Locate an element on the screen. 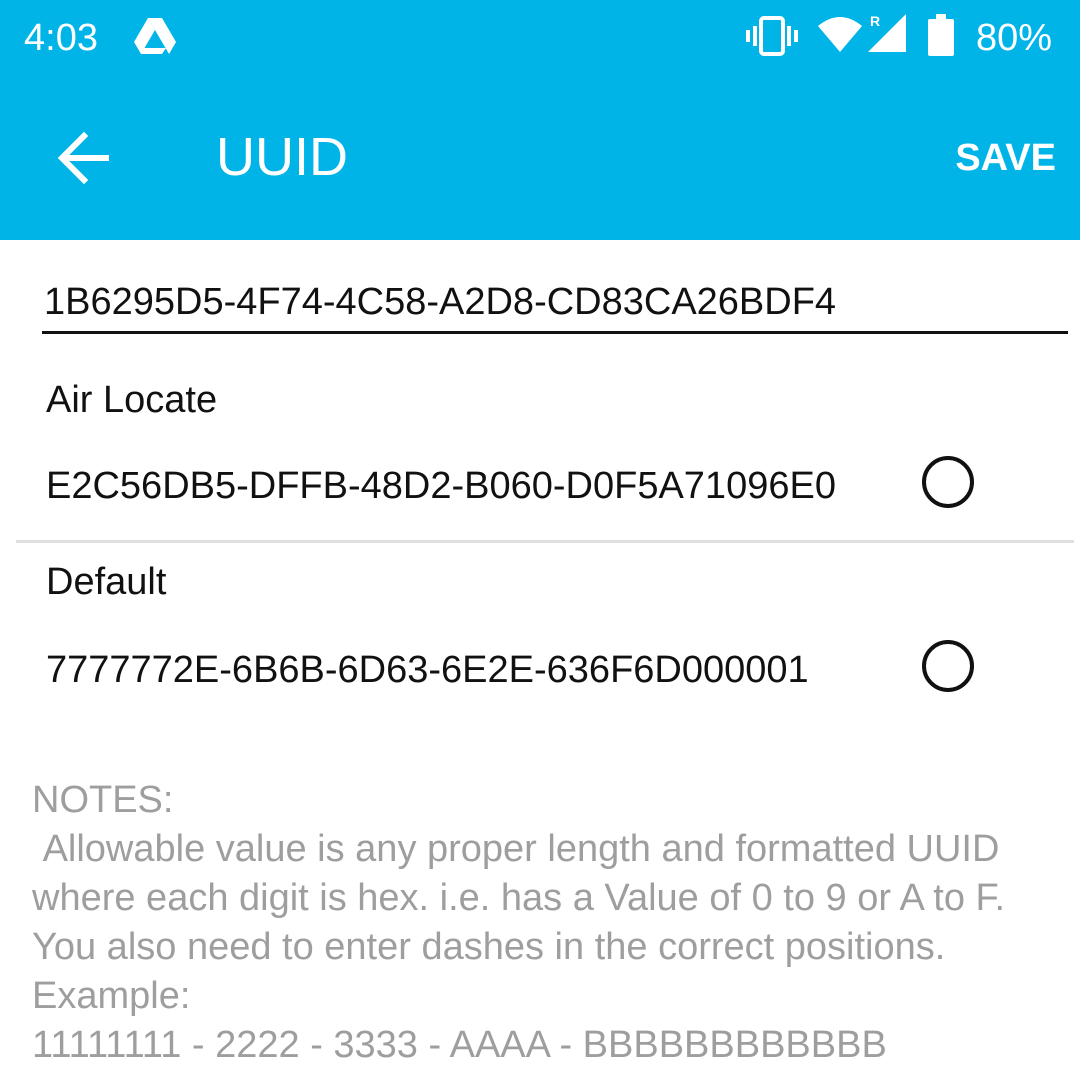  wifi-icon is located at coordinates (840, 34).